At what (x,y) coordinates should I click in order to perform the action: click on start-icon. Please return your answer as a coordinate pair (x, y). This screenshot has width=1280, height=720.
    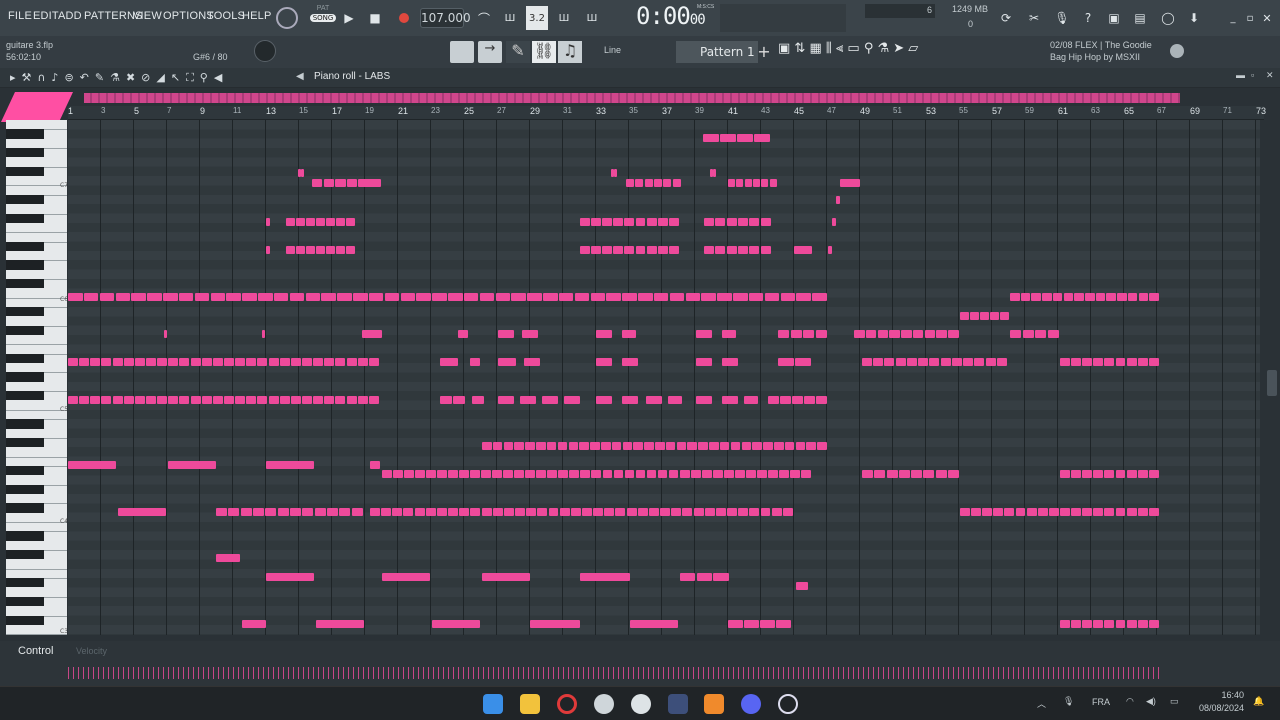
    Looking at the image, I should click on (493, 704).